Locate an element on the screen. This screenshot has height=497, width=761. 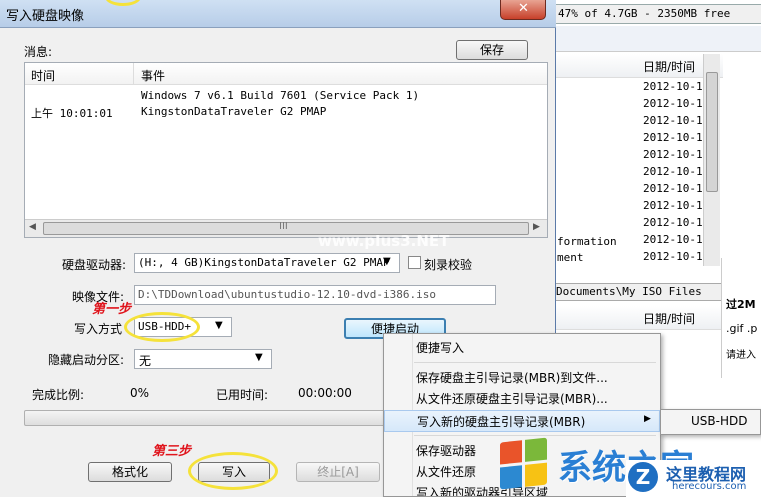
stop-button: 终止[A] is located at coordinates (338, 472).